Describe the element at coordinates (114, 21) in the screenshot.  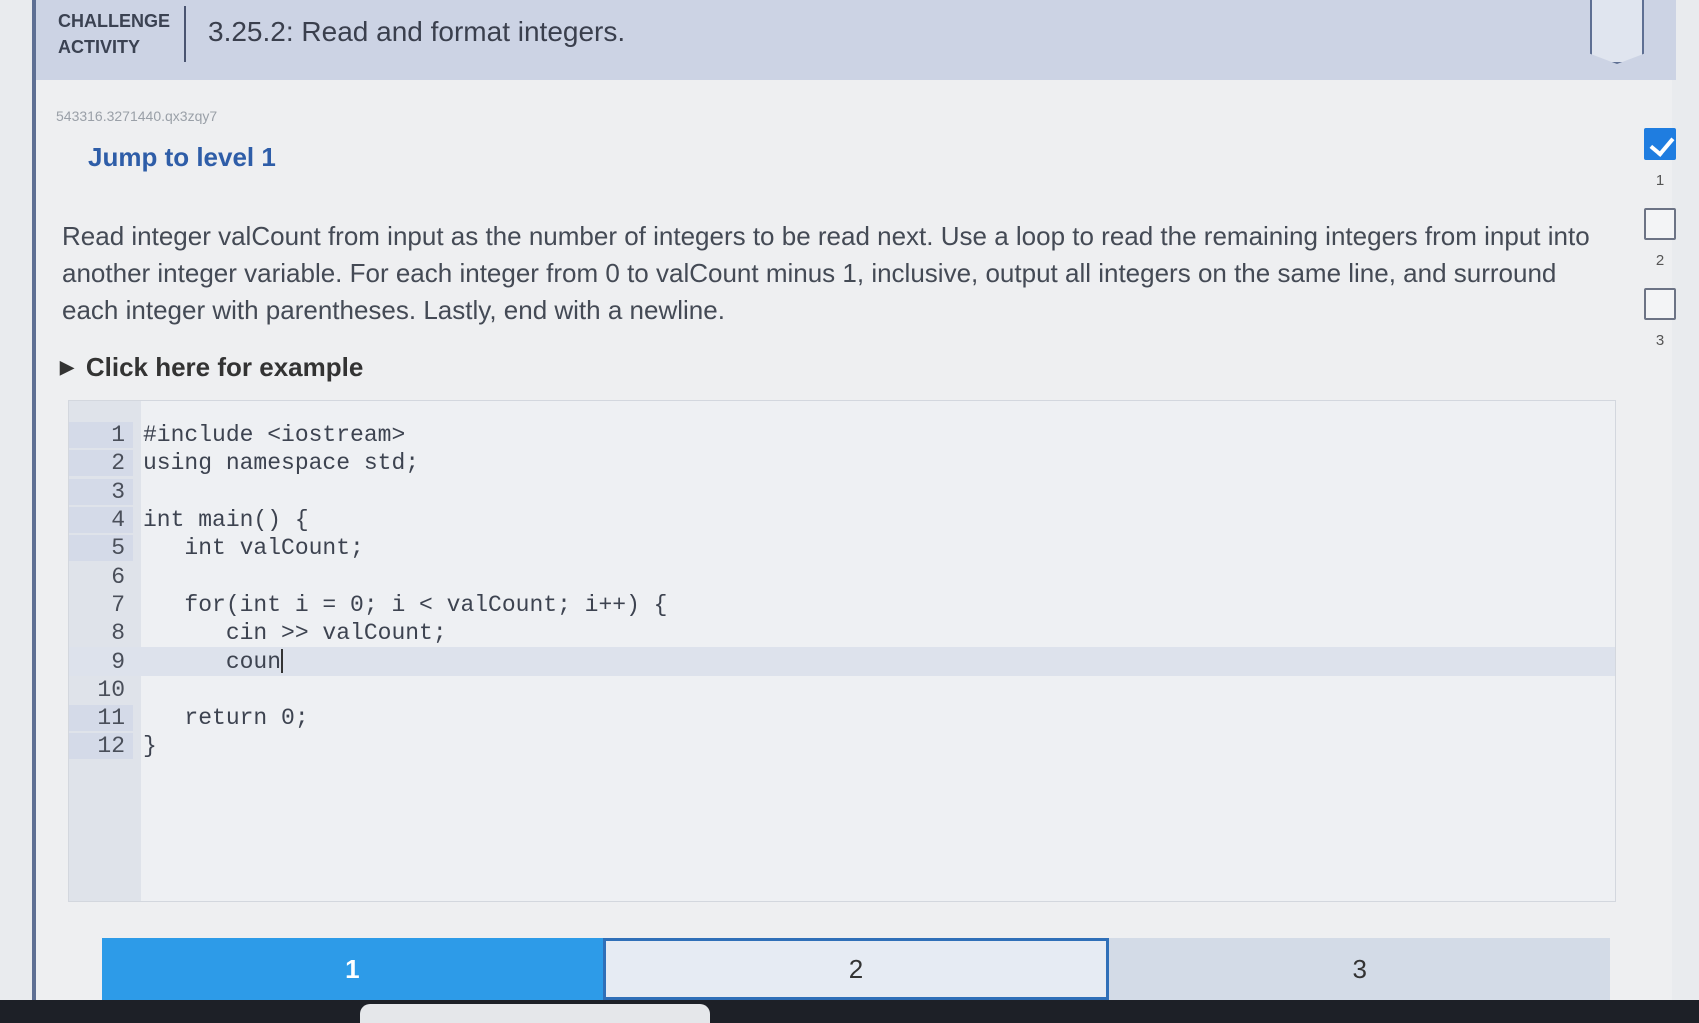
I see `activity-type-line1: CHALLENGE` at that location.